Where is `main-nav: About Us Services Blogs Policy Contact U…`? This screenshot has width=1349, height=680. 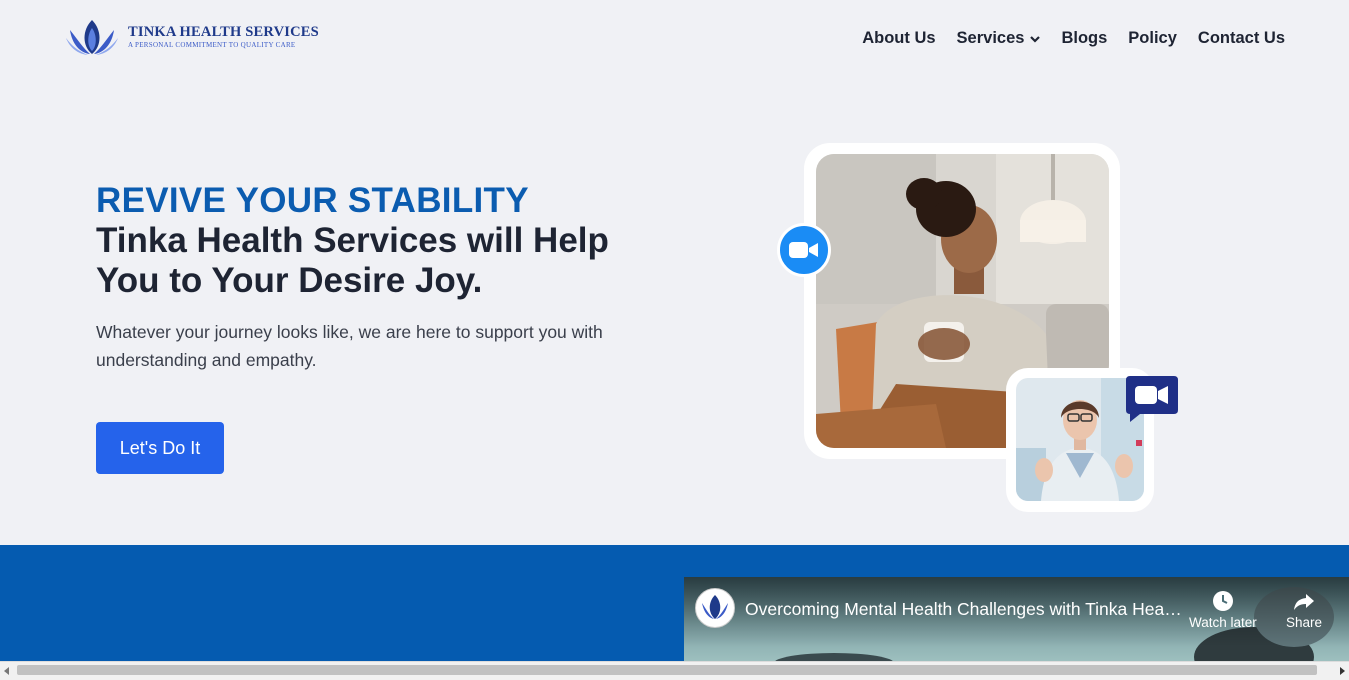 main-nav: About Us Services Blogs Policy Contact U… is located at coordinates (1073, 38).